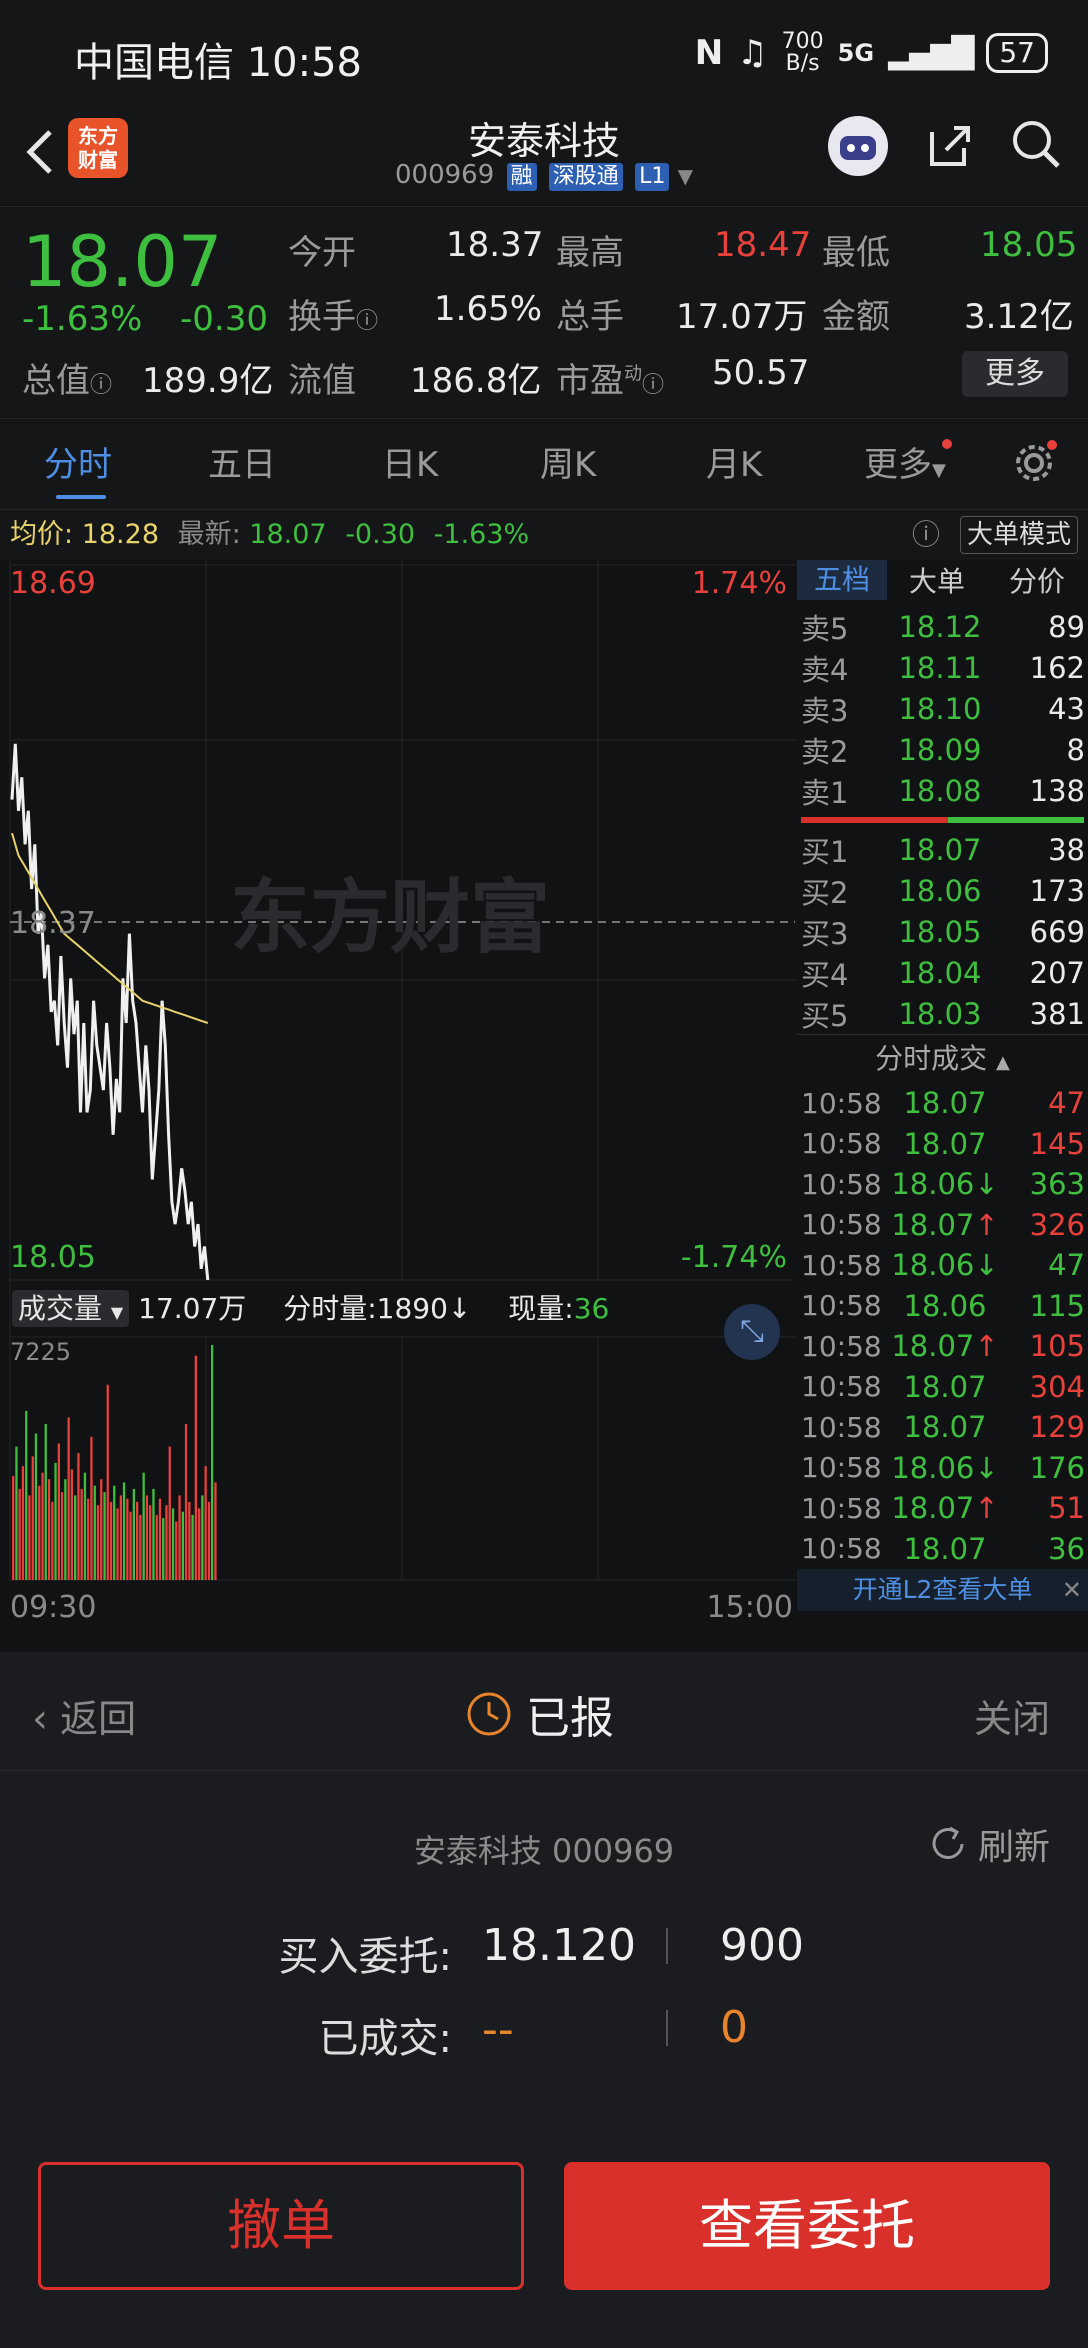 This screenshot has width=1088, height=2348. Describe the element at coordinates (942, 1058) in the screenshot. I see `trades-header: 分时成交 ▲` at that location.